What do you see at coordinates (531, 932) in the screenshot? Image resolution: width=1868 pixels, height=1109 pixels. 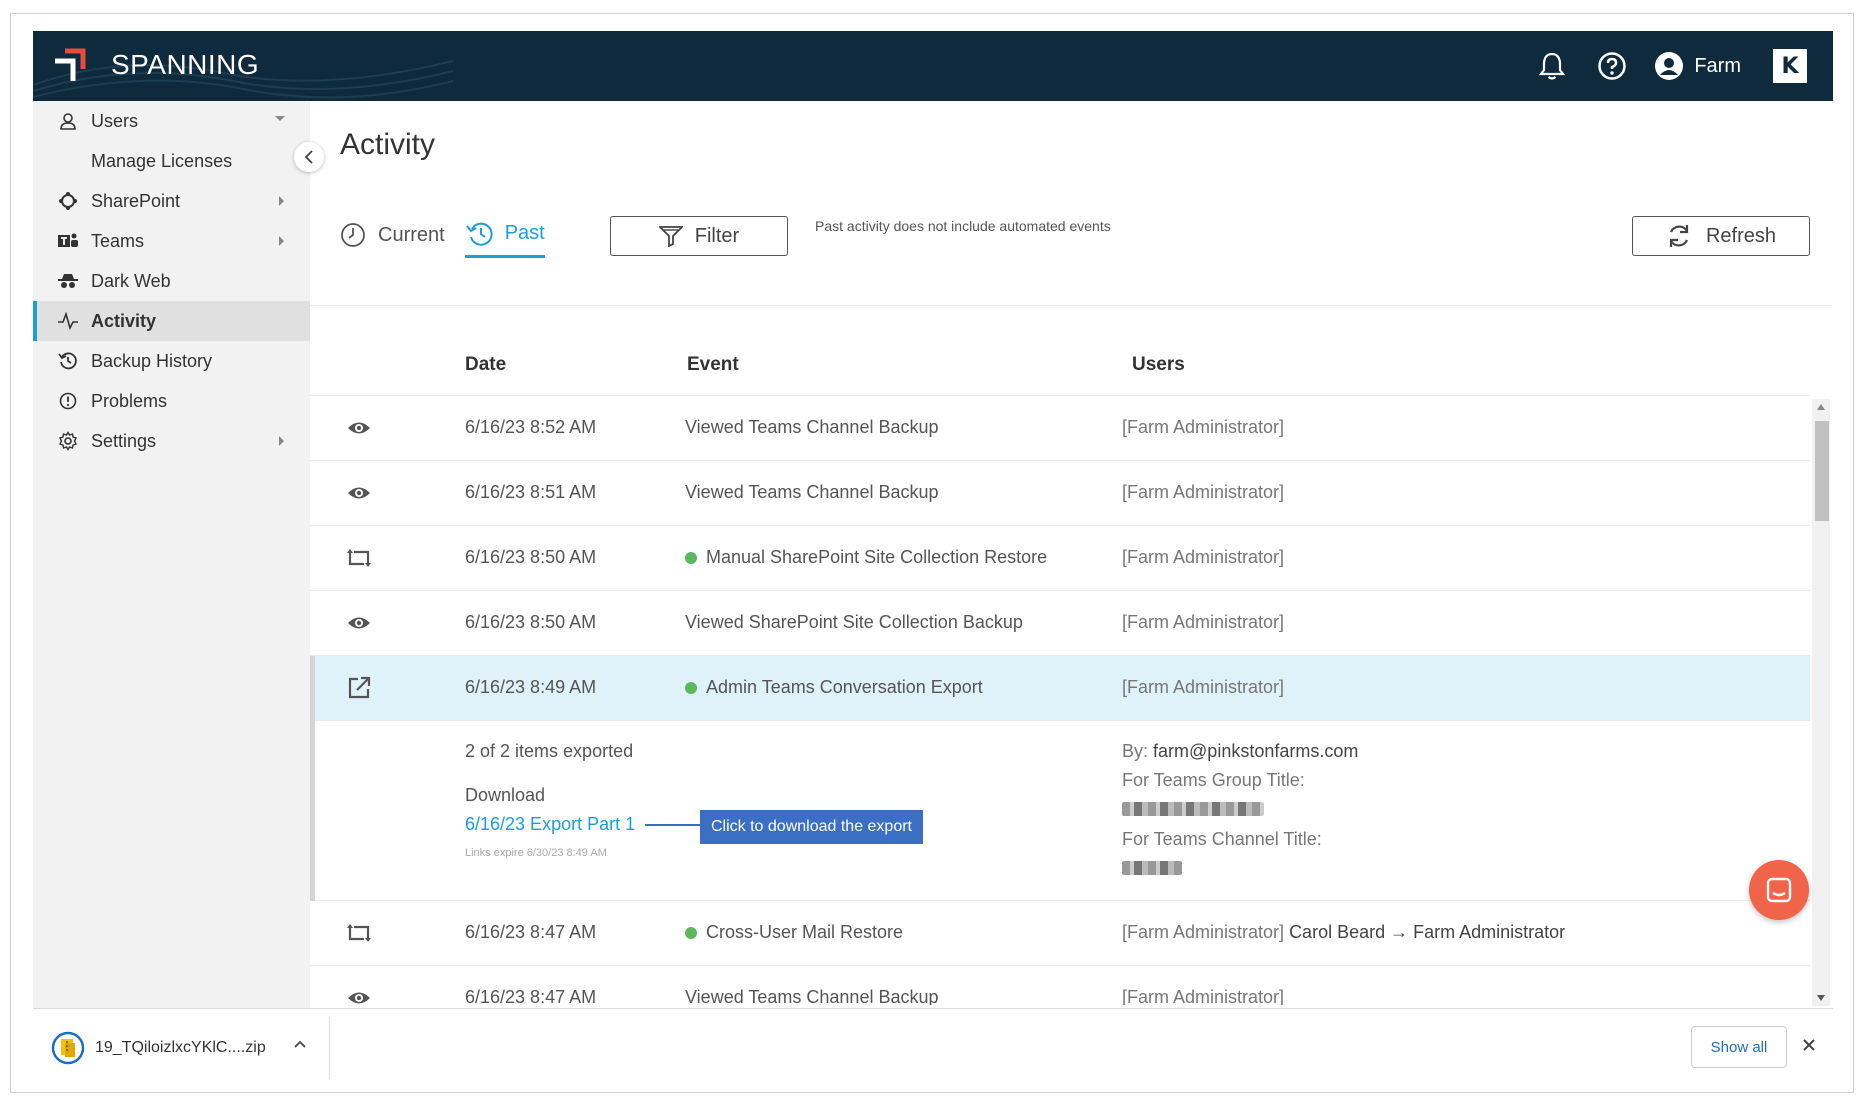 I see `row-date: 6/16/23 8:47 AM` at bounding box center [531, 932].